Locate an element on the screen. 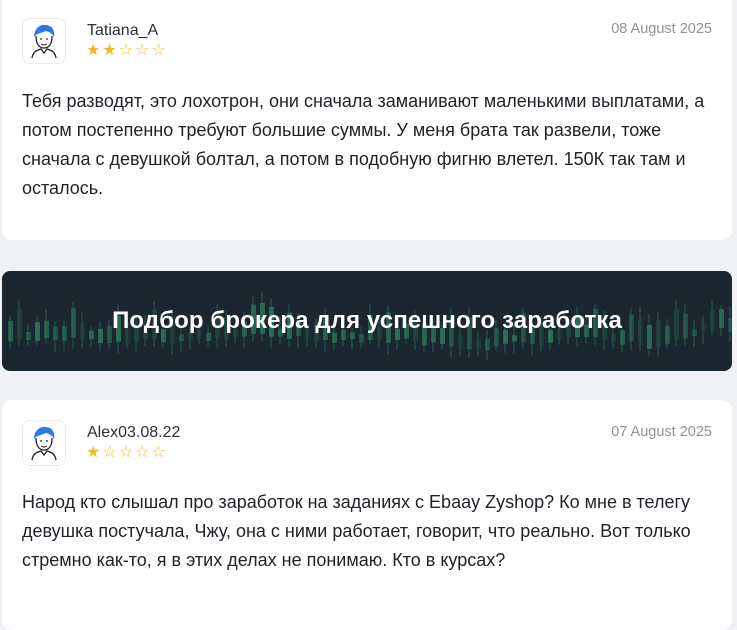  rating-stars: ★ ☆ ☆ ☆ ☆ is located at coordinates (126, 453).